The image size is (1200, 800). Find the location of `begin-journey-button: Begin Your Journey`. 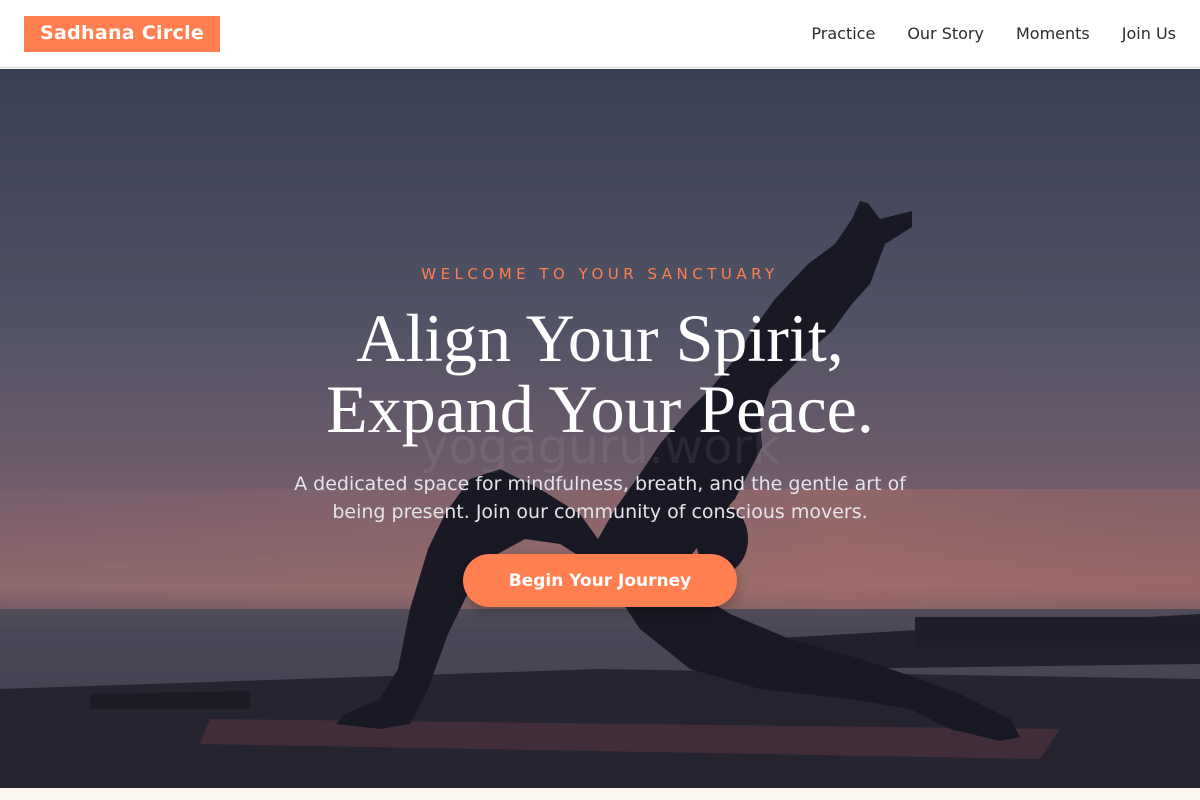

begin-journey-button: Begin Your Journey is located at coordinates (600, 580).